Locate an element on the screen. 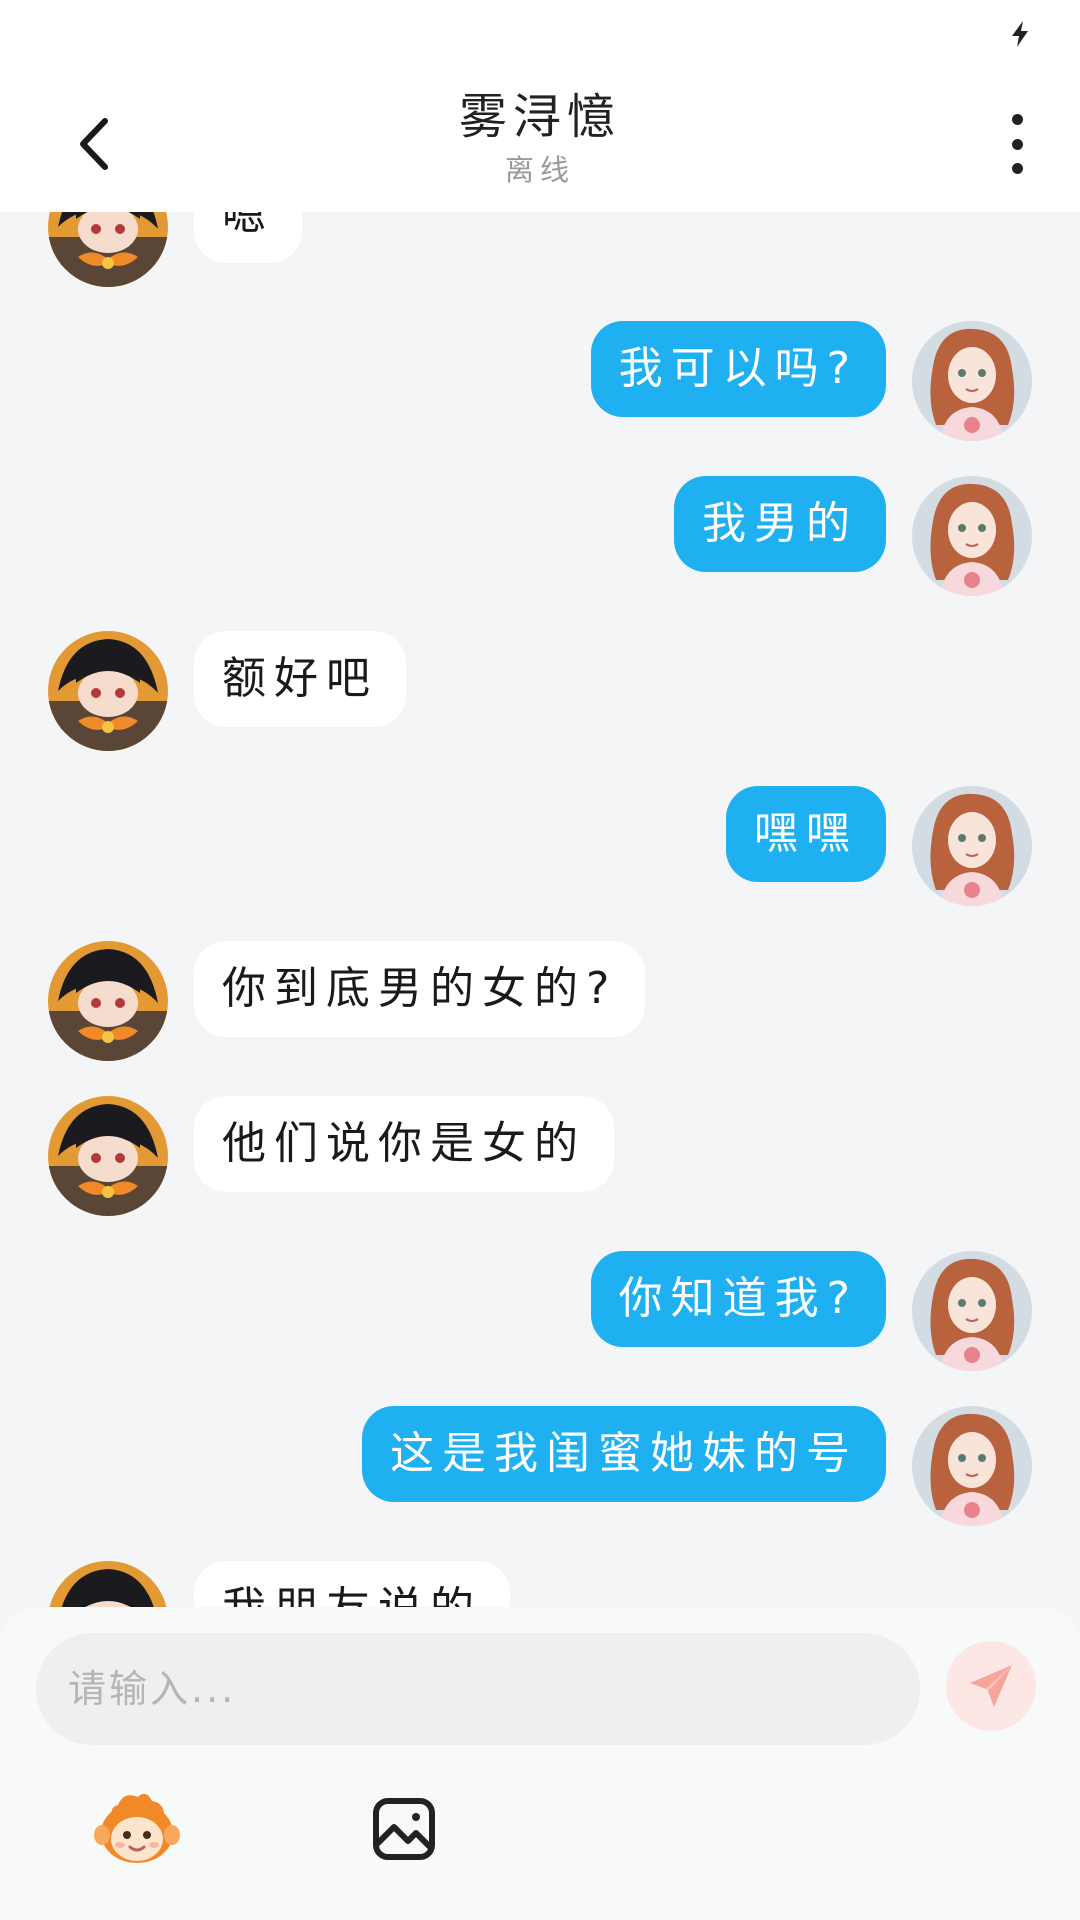  send-icon is located at coordinates (991, 1686).